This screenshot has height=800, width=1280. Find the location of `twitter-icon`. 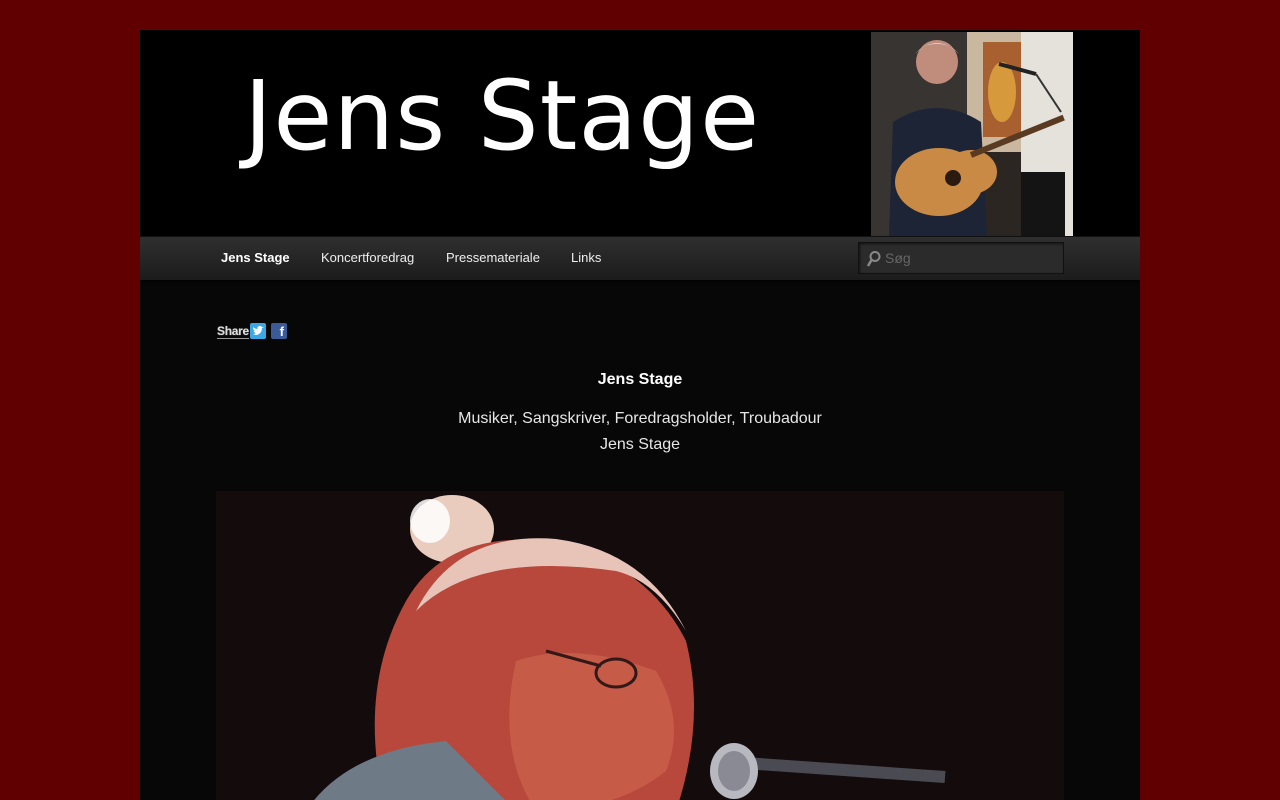

twitter-icon is located at coordinates (258, 331).